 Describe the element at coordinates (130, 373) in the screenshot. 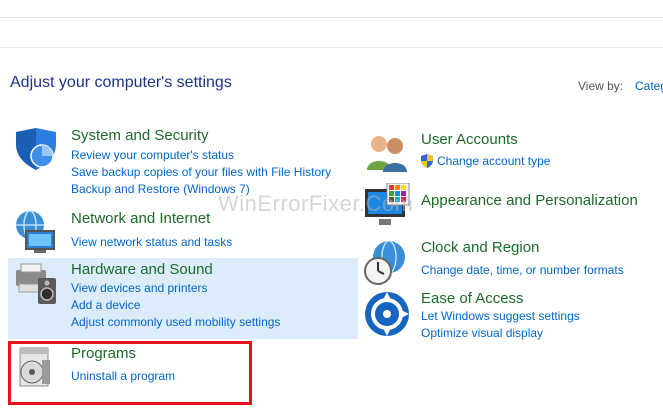

I see `annotation-highlight-box` at that location.